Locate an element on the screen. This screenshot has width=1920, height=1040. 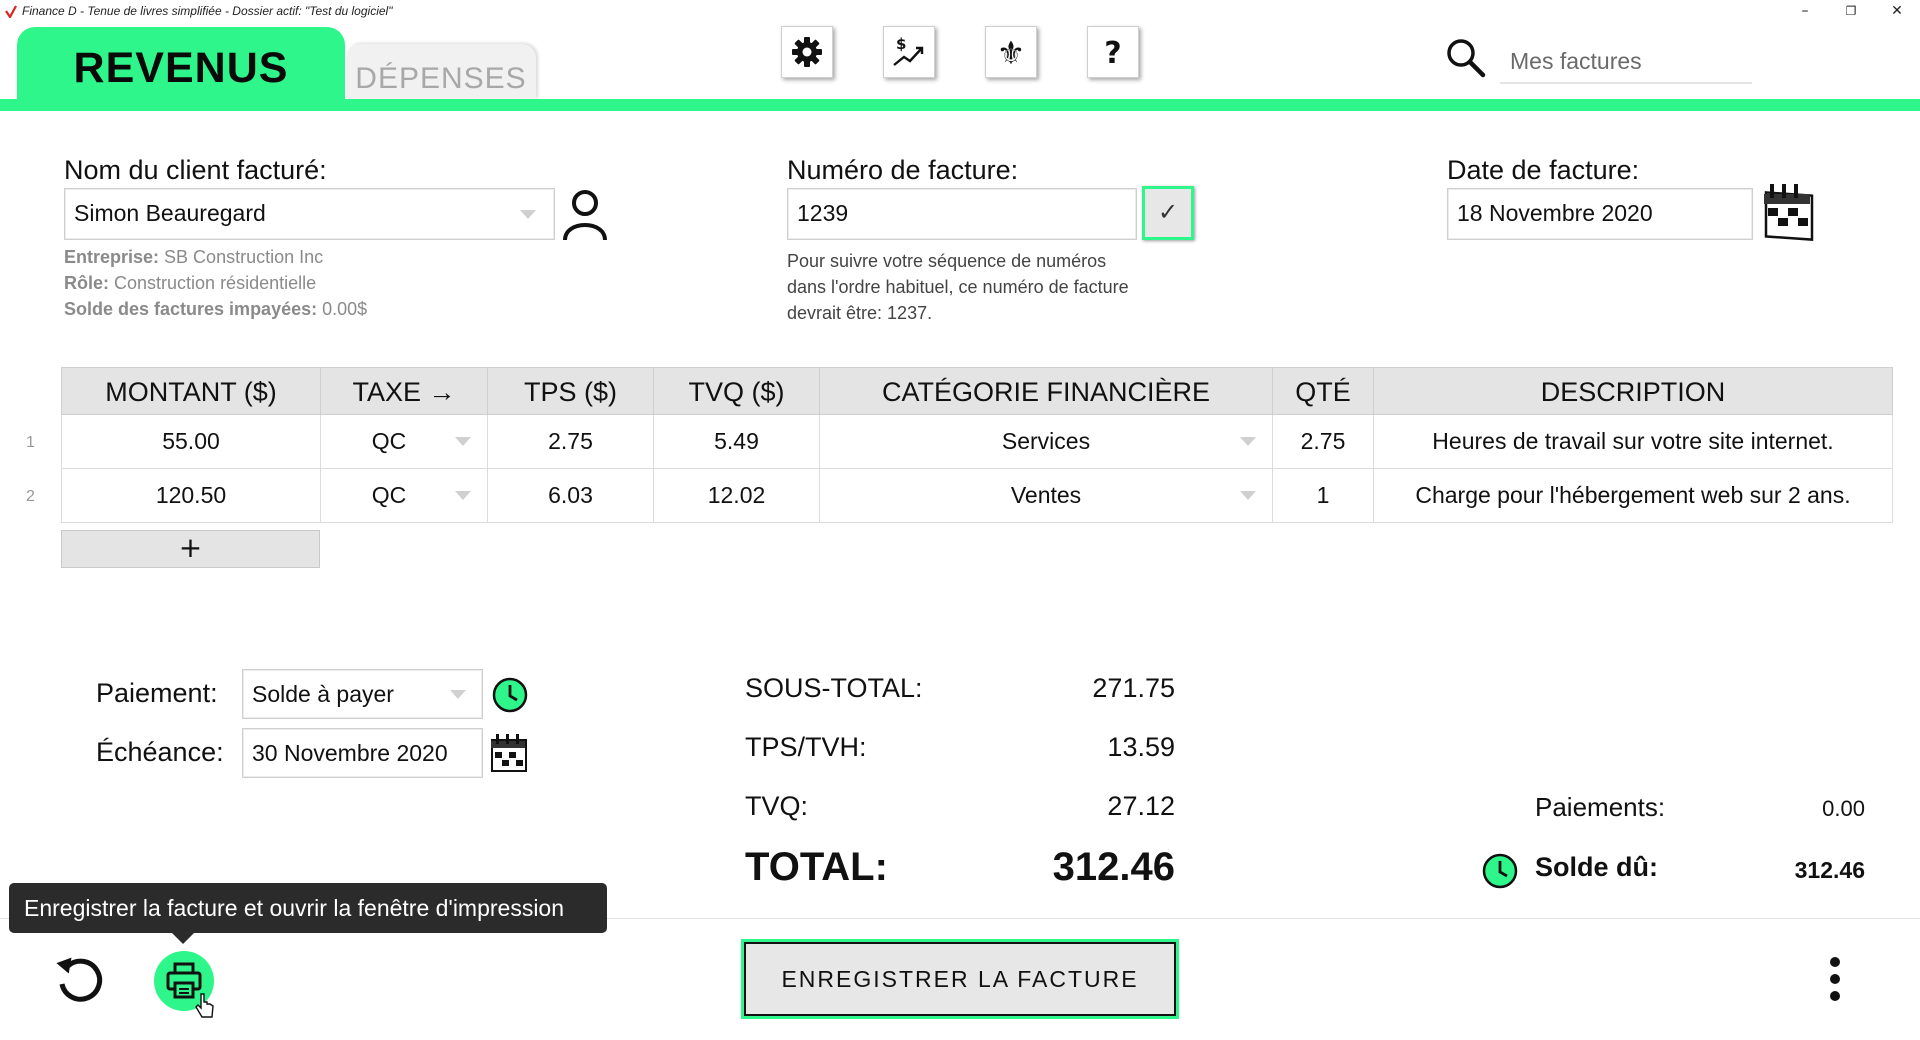
app-logo-icon is located at coordinates (11, 11).